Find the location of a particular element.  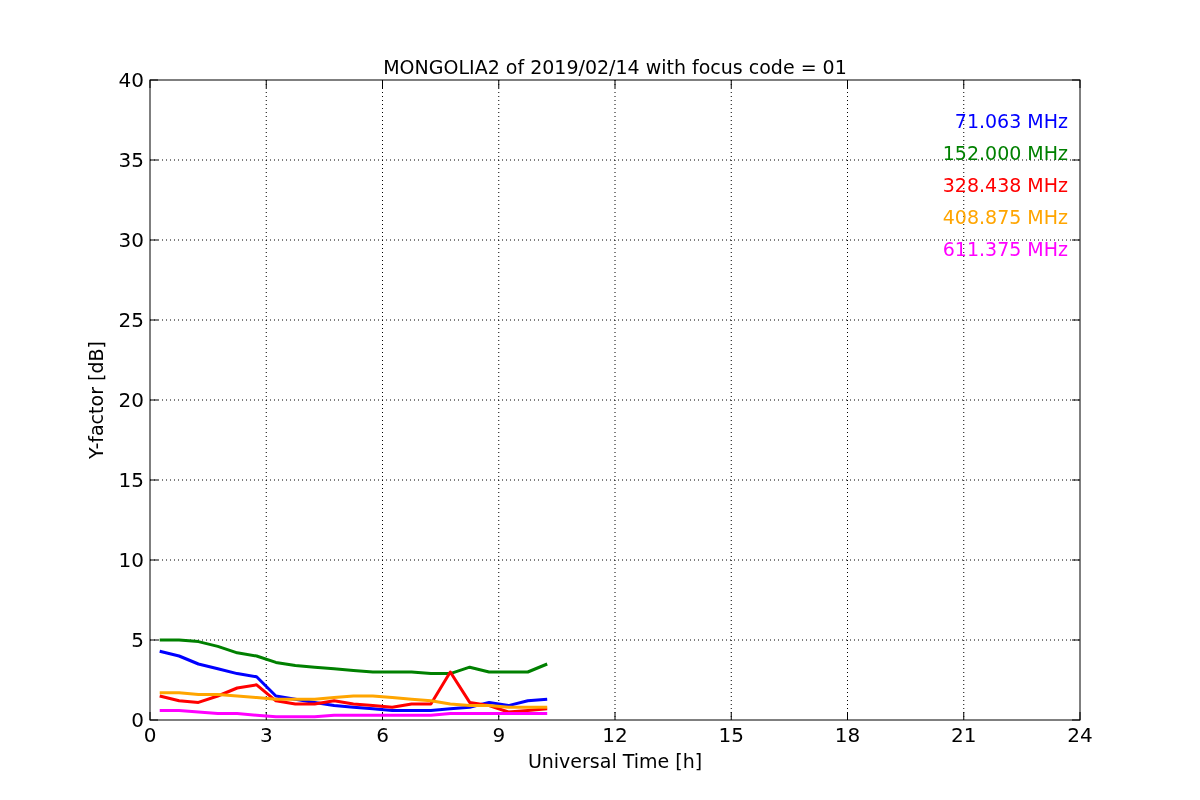

legend-label: 328.438 MHz is located at coordinates (1005, 185).